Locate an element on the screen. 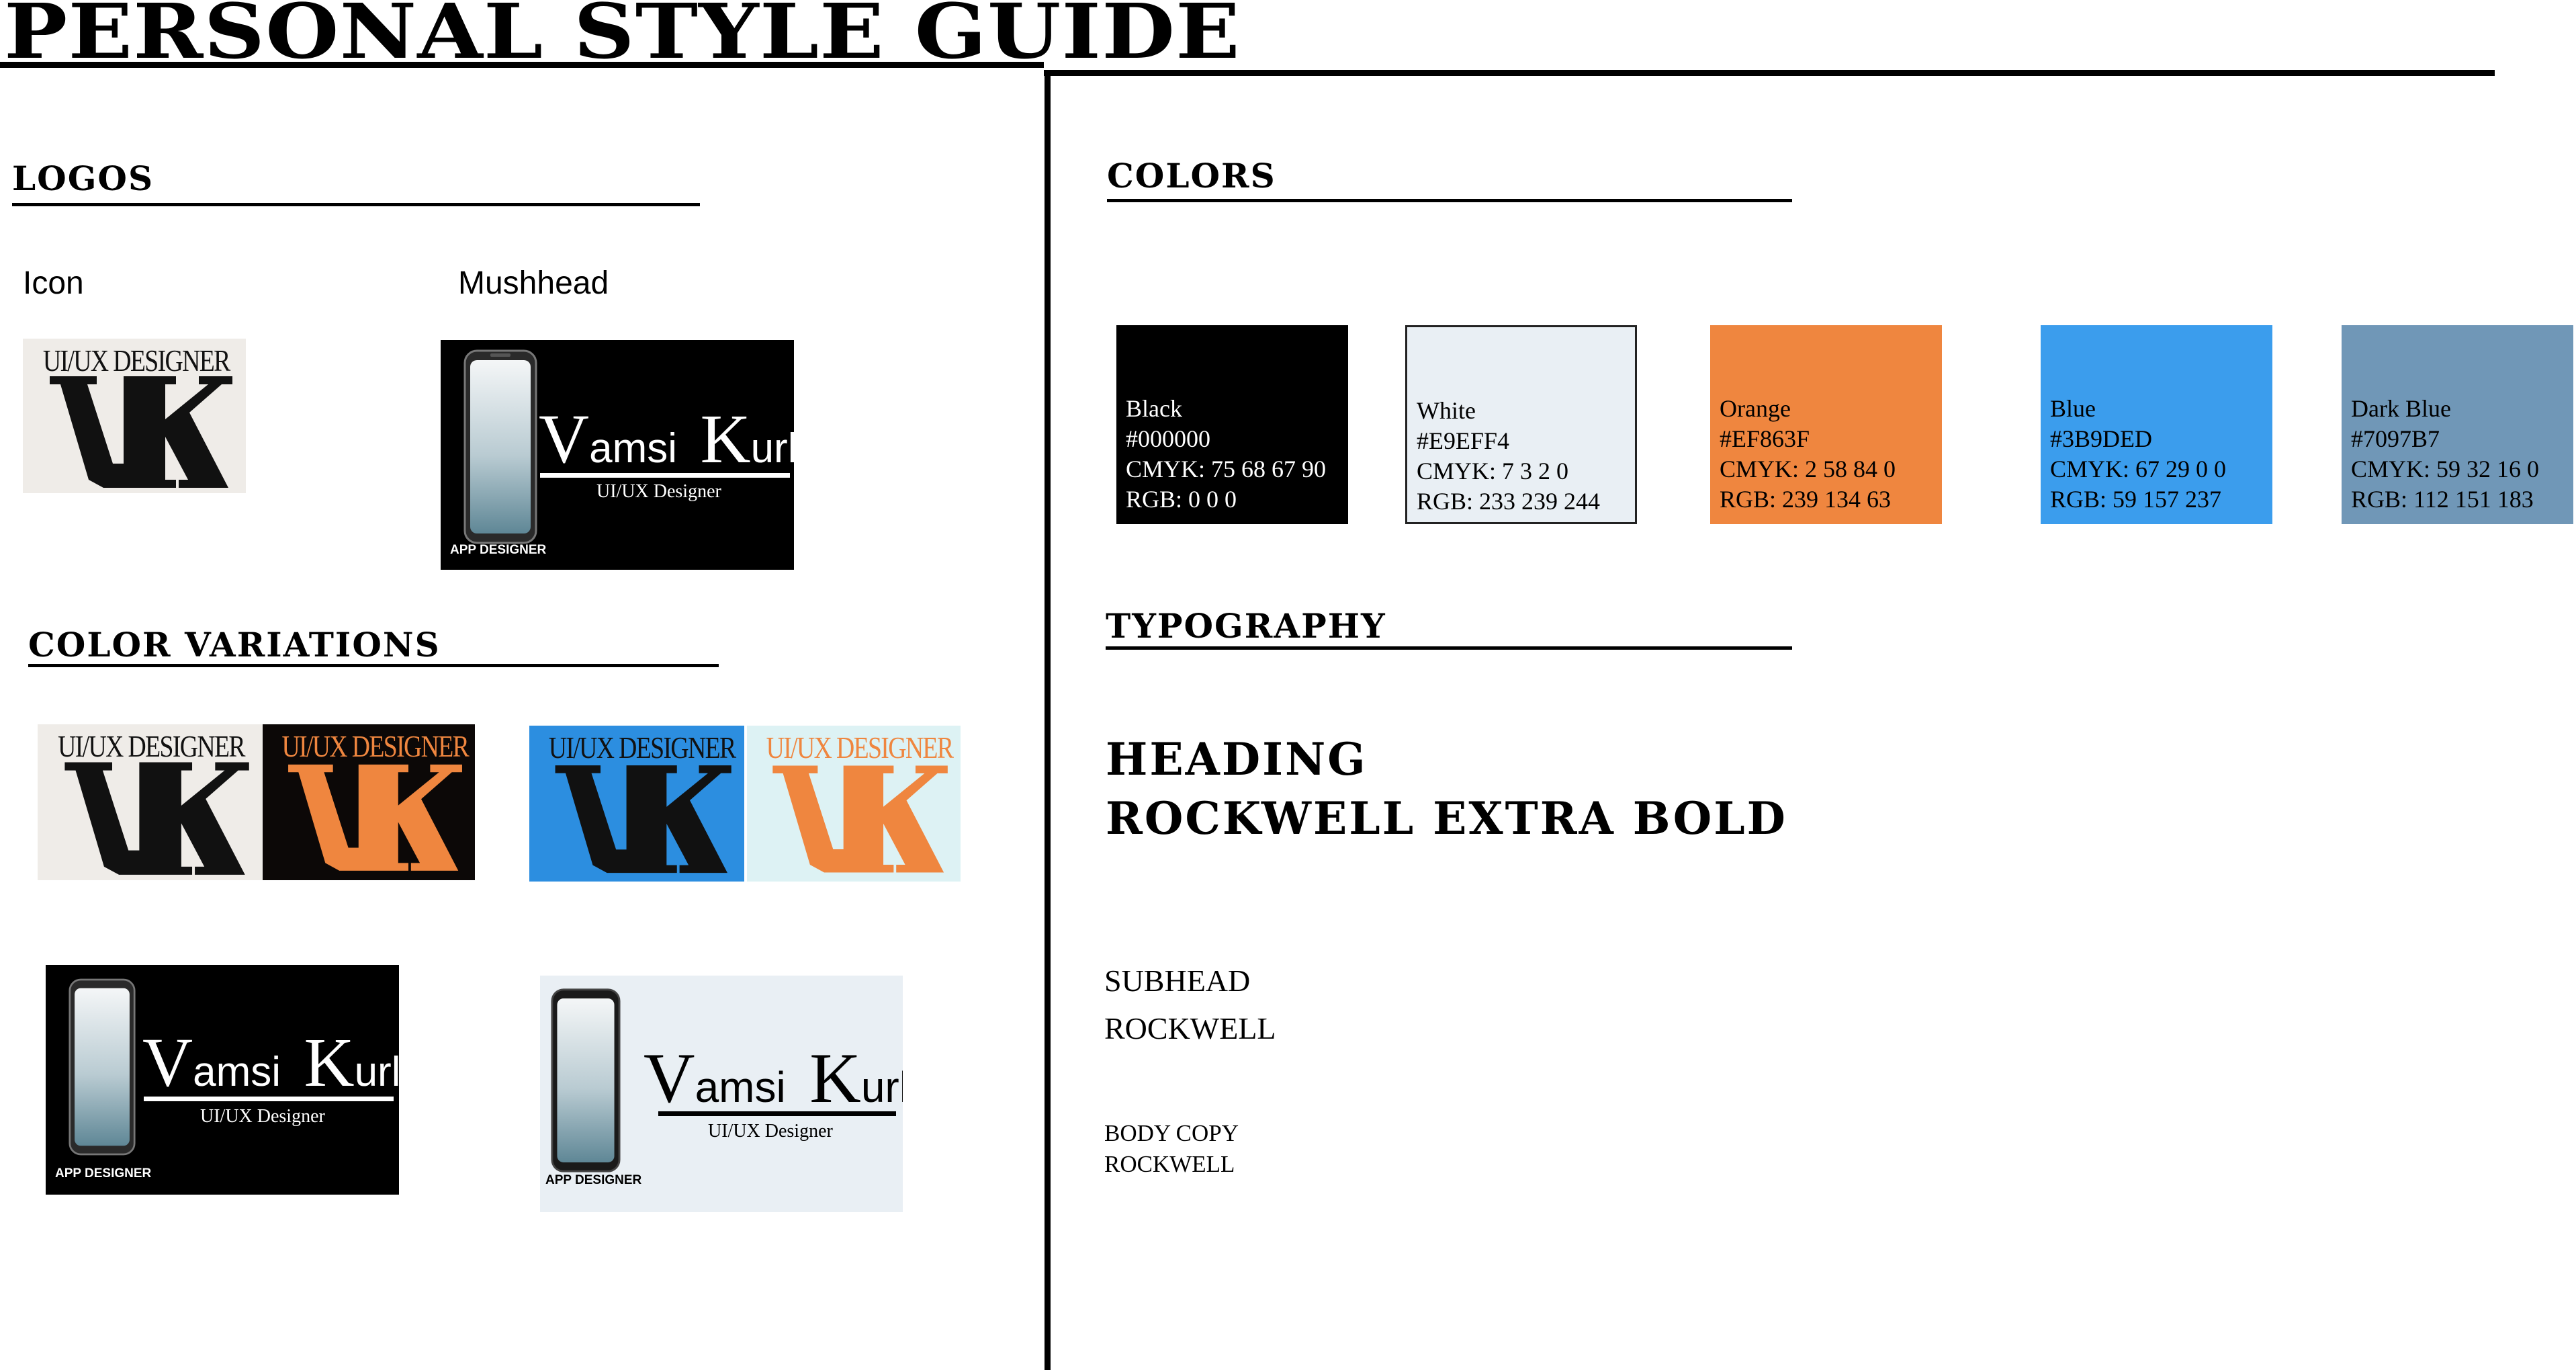  swatch-rgb: RGB: 59 157 237 is located at coordinates (2136, 499).